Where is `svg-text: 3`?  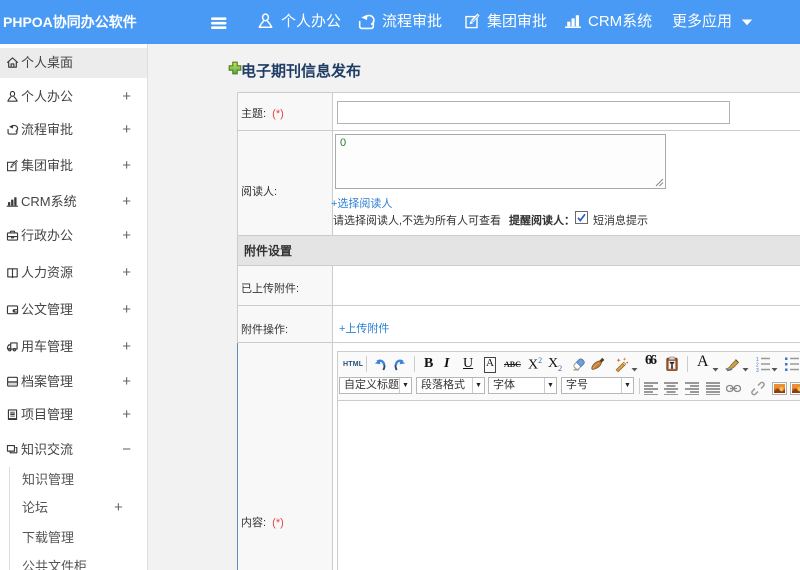
svg-text: 3 is located at coordinates (757, 370).